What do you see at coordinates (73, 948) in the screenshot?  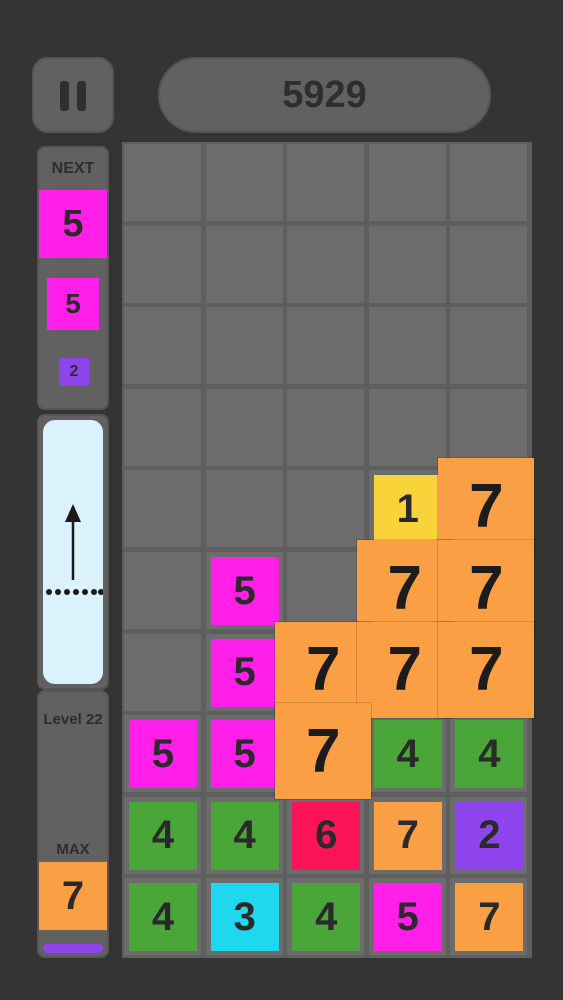 I see `level-progress-bar` at bounding box center [73, 948].